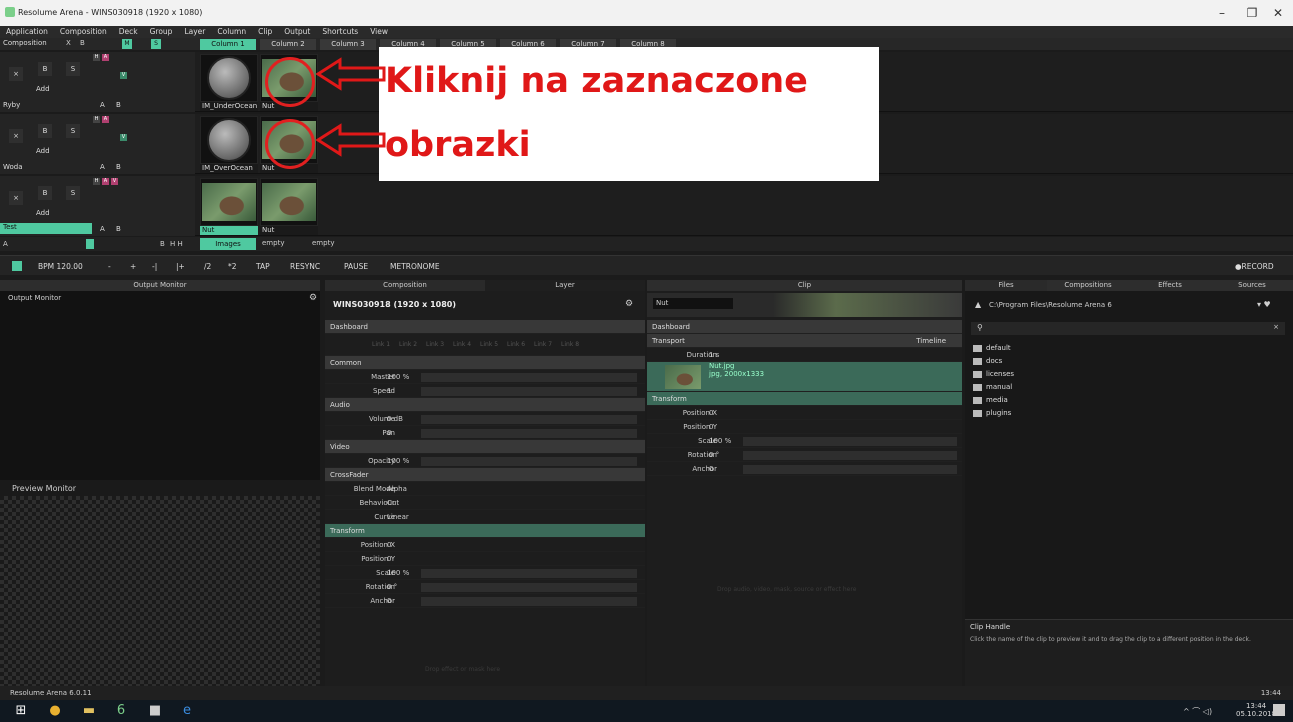 This screenshot has width=1293, height=722. What do you see at coordinates (297, 31) in the screenshot?
I see `menu-output: Output` at bounding box center [297, 31].